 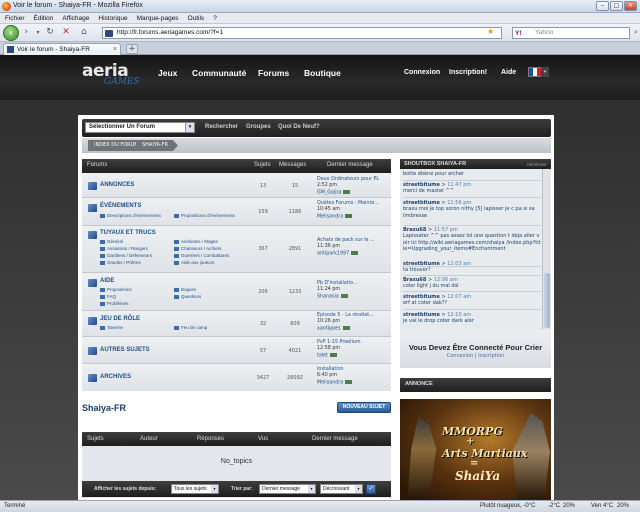 What do you see at coordinates (111, 241) in the screenshot?
I see `subforum-link: Général` at bounding box center [111, 241].